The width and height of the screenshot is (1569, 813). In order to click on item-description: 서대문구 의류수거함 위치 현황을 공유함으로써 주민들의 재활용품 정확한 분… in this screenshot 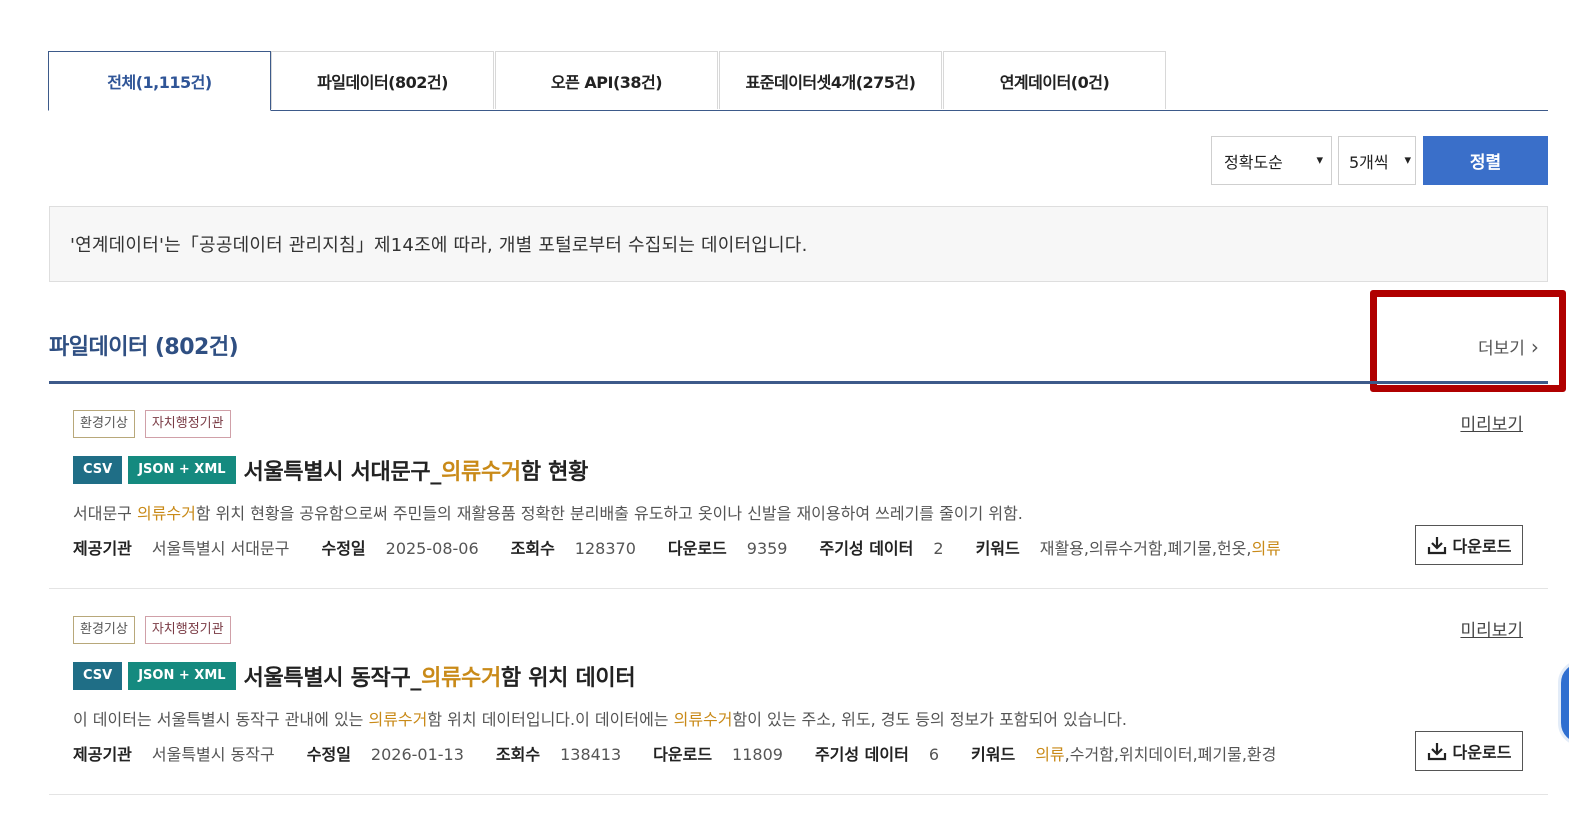, I will do `click(548, 513)`.